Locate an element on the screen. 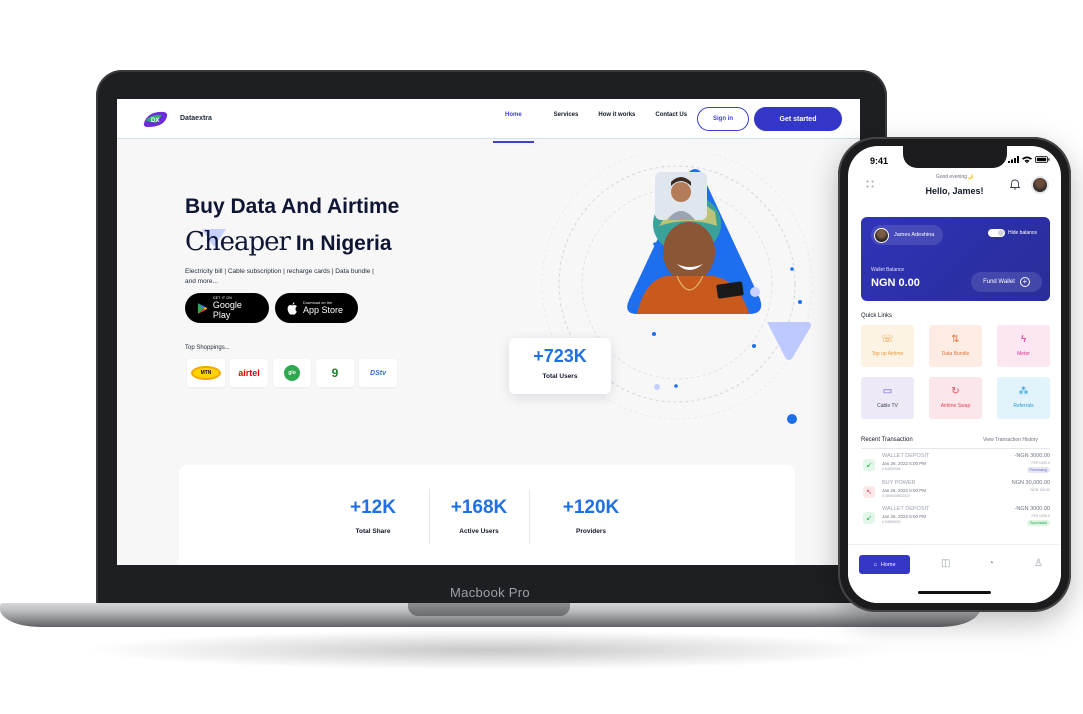 This screenshot has width=1083, height=714. hero-title-rest: In Nigeria is located at coordinates (341, 243).